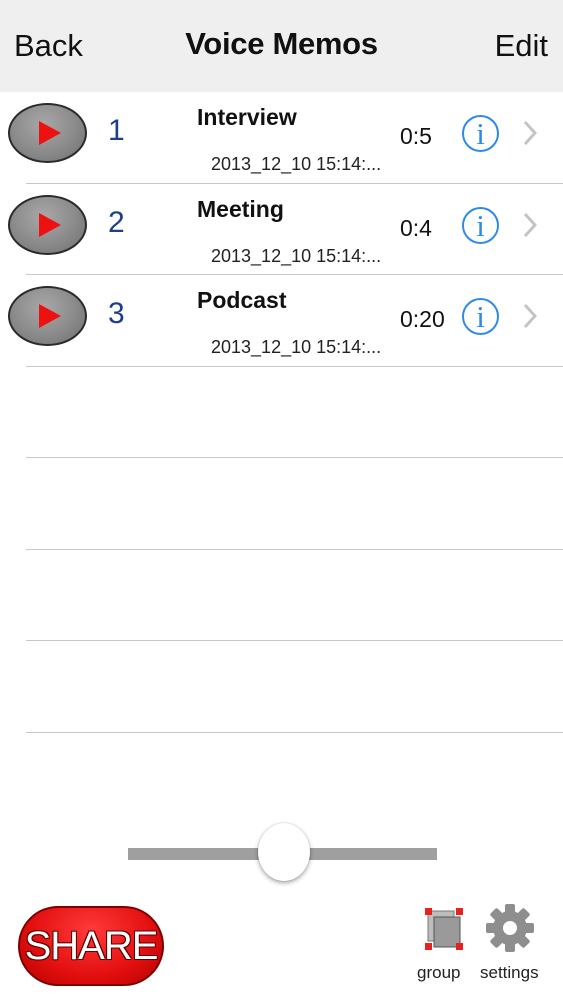 The image size is (563, 1000). Describe the element at coordinates (281, 229) in the screenshot. I see `memo-row: 2 Meeting 2013_12_10 15:14:... 0:4 i` at that location.